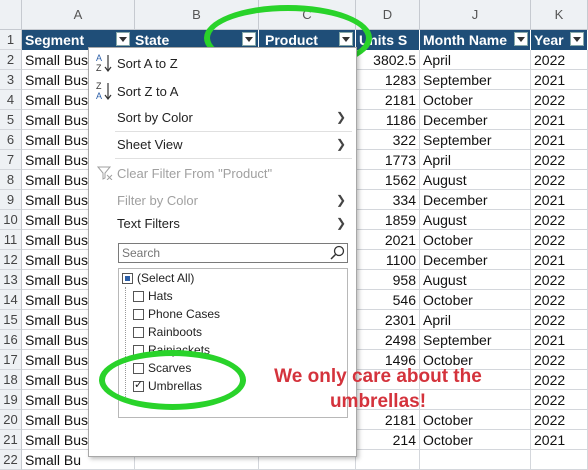  What do you see at coordinates (388, 60) in the screenshot?
I see `units-cell: 3802.5` at bounding box center [388, 60].